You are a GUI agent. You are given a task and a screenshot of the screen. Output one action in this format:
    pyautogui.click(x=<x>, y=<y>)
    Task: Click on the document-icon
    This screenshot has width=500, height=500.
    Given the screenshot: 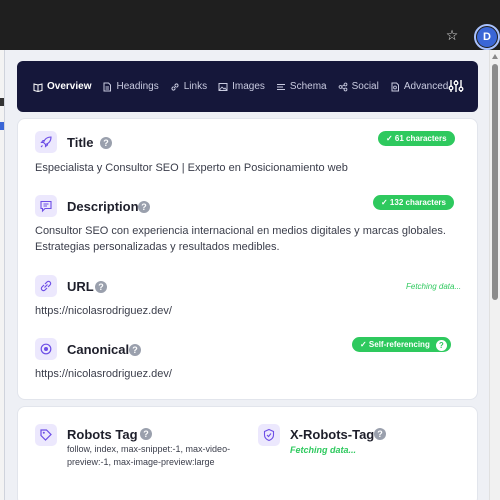 What is the action you would take?
    pyautogui.click(x=107, y=87)
    